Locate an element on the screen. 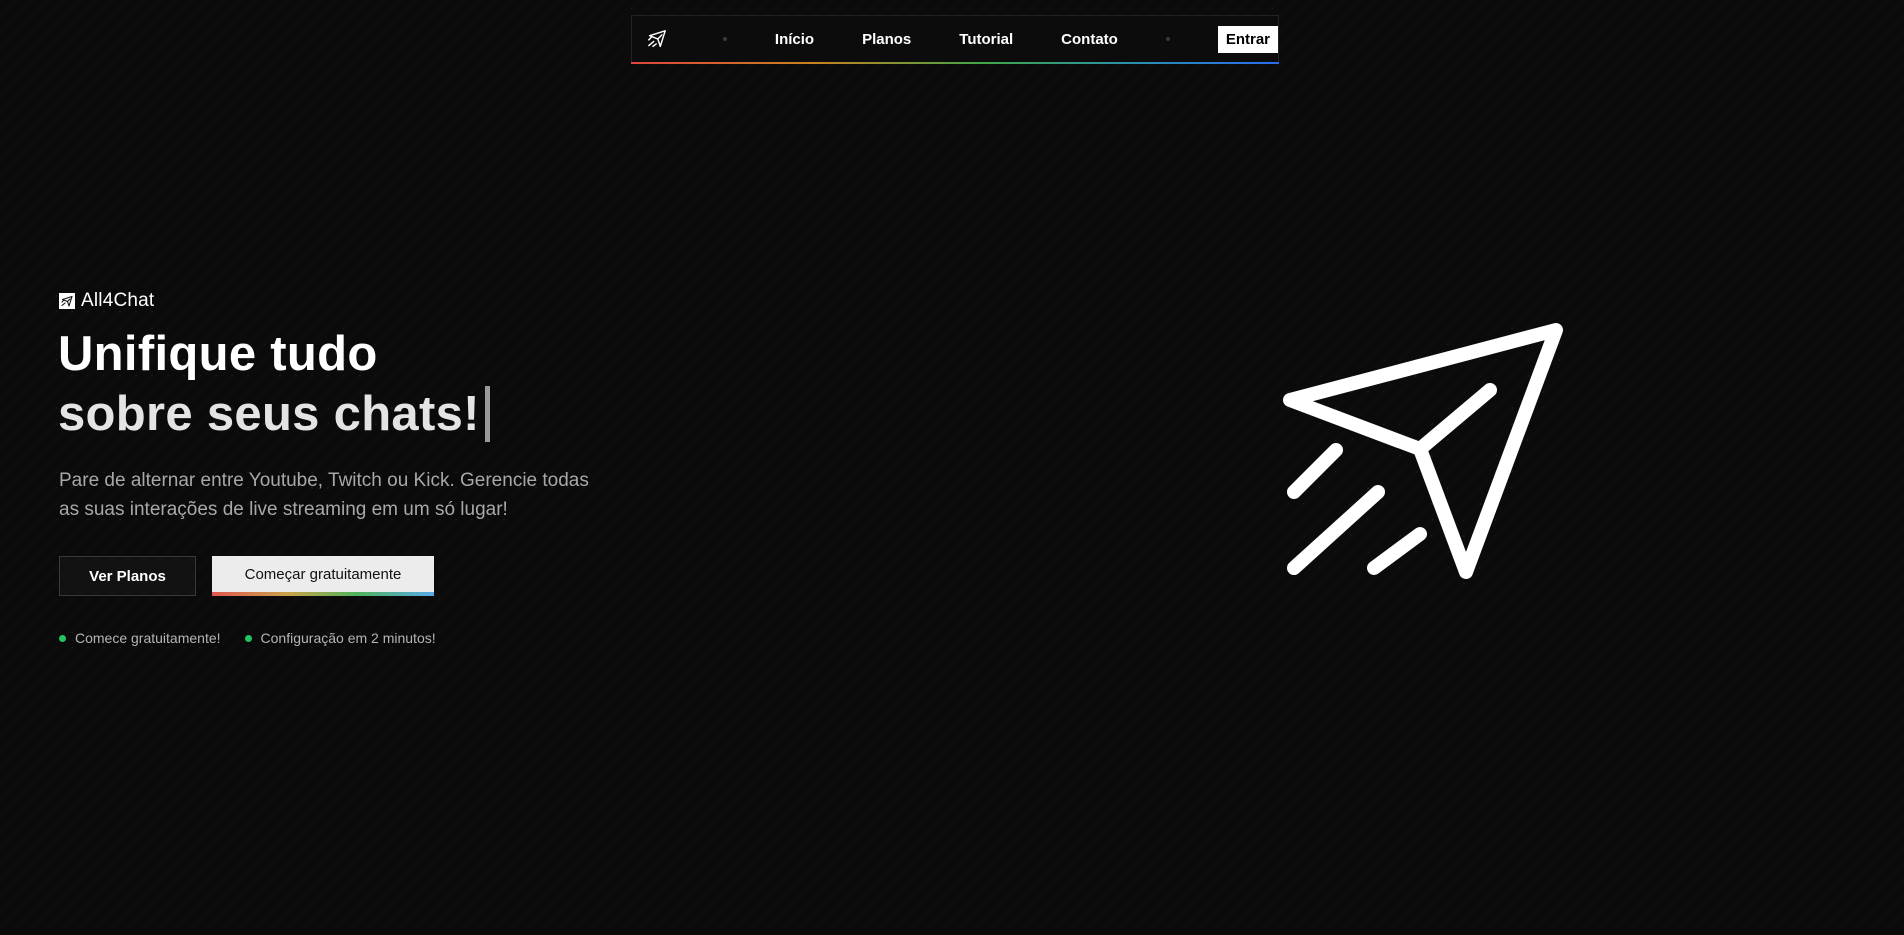  feature-item: Configuração em 2 minutos! is located at coordinates (340, 638).